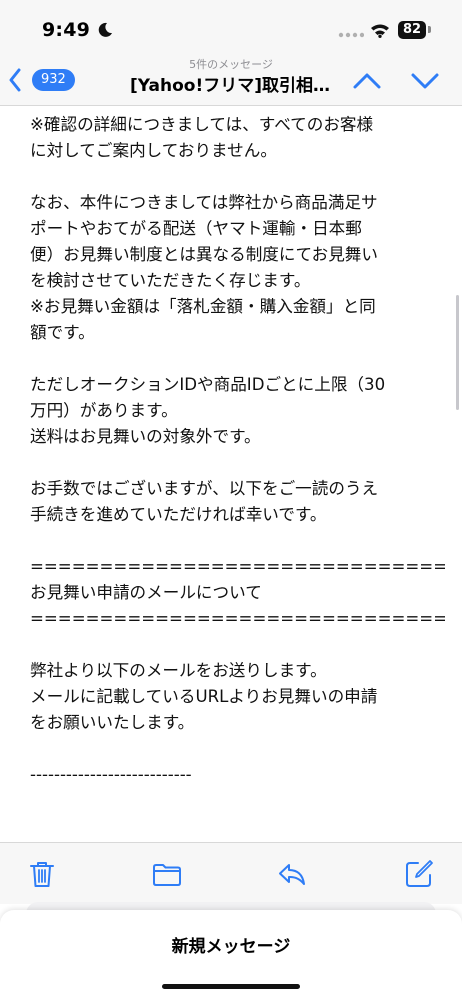 The width and height of the screenshot is (462, 999). I want to click on mail-text-line: ---------------------------, so click(111, 774).